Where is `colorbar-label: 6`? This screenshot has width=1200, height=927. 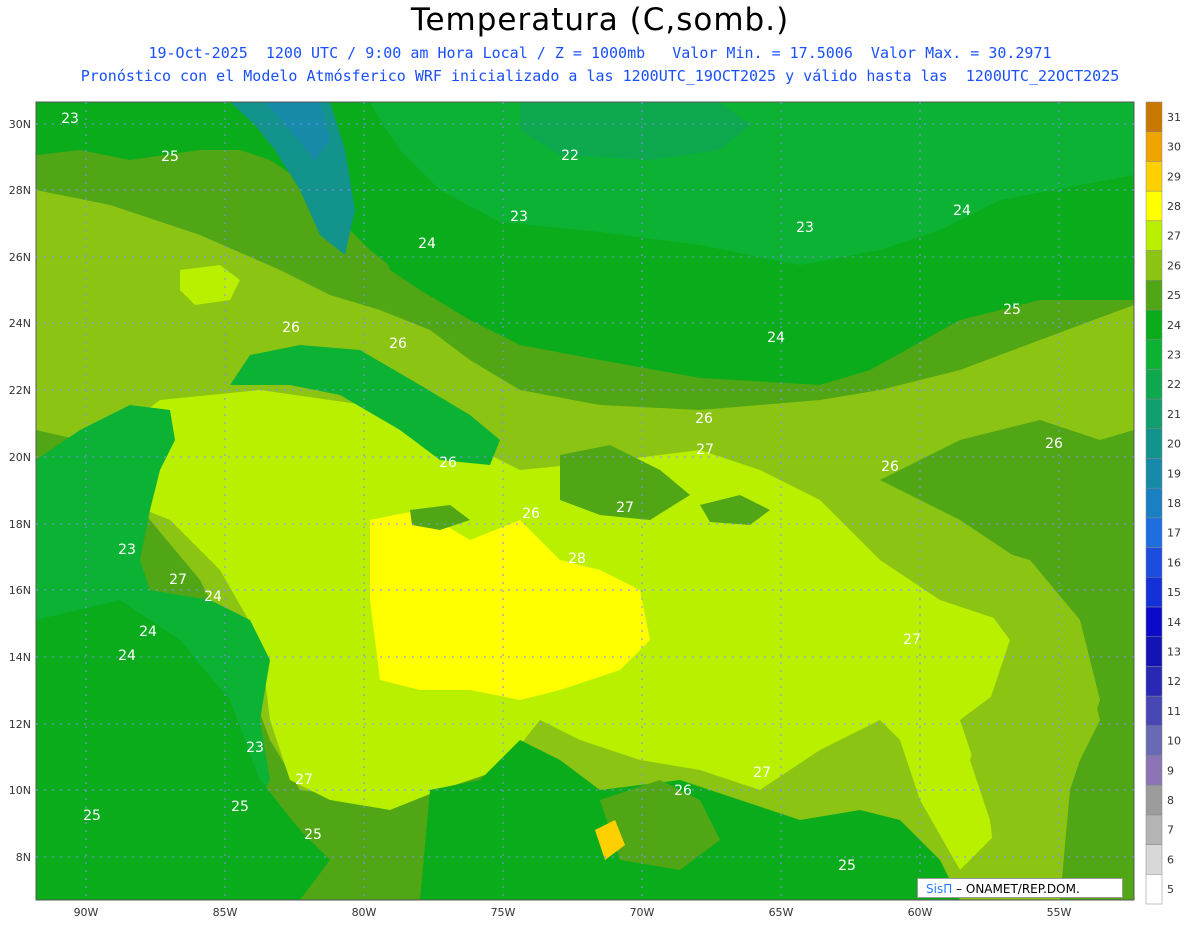 colorbar-label: 6 is located at coordinates (1170, 859).